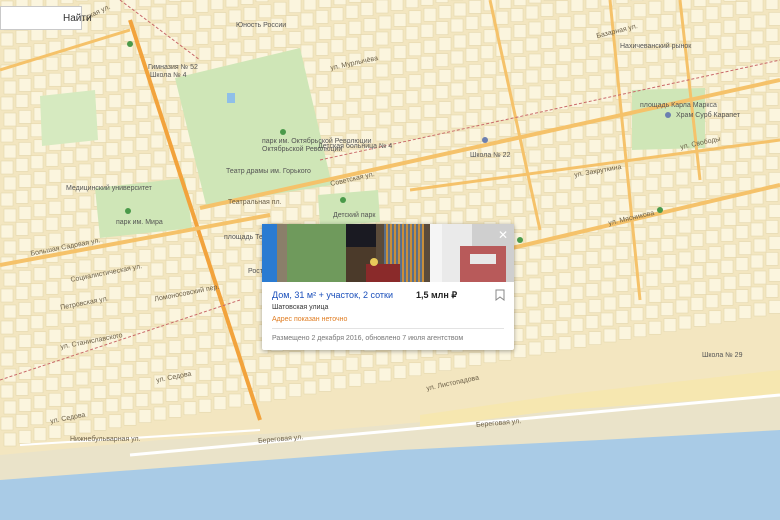 The image size is (780, 520). Describe the element at coordinates (500, 295) in the screenshot. I see `bookmark-icon` at that location.